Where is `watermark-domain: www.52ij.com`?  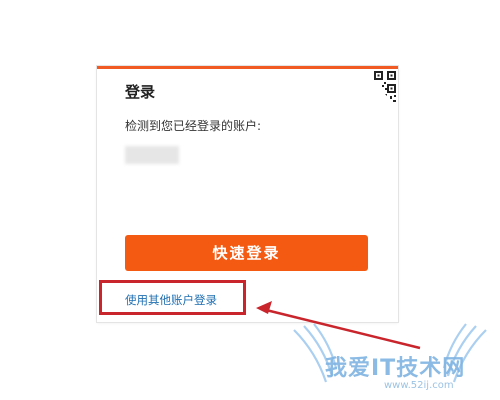
watermark-domain: www.52ij.com is located at coordinates (419, 385).